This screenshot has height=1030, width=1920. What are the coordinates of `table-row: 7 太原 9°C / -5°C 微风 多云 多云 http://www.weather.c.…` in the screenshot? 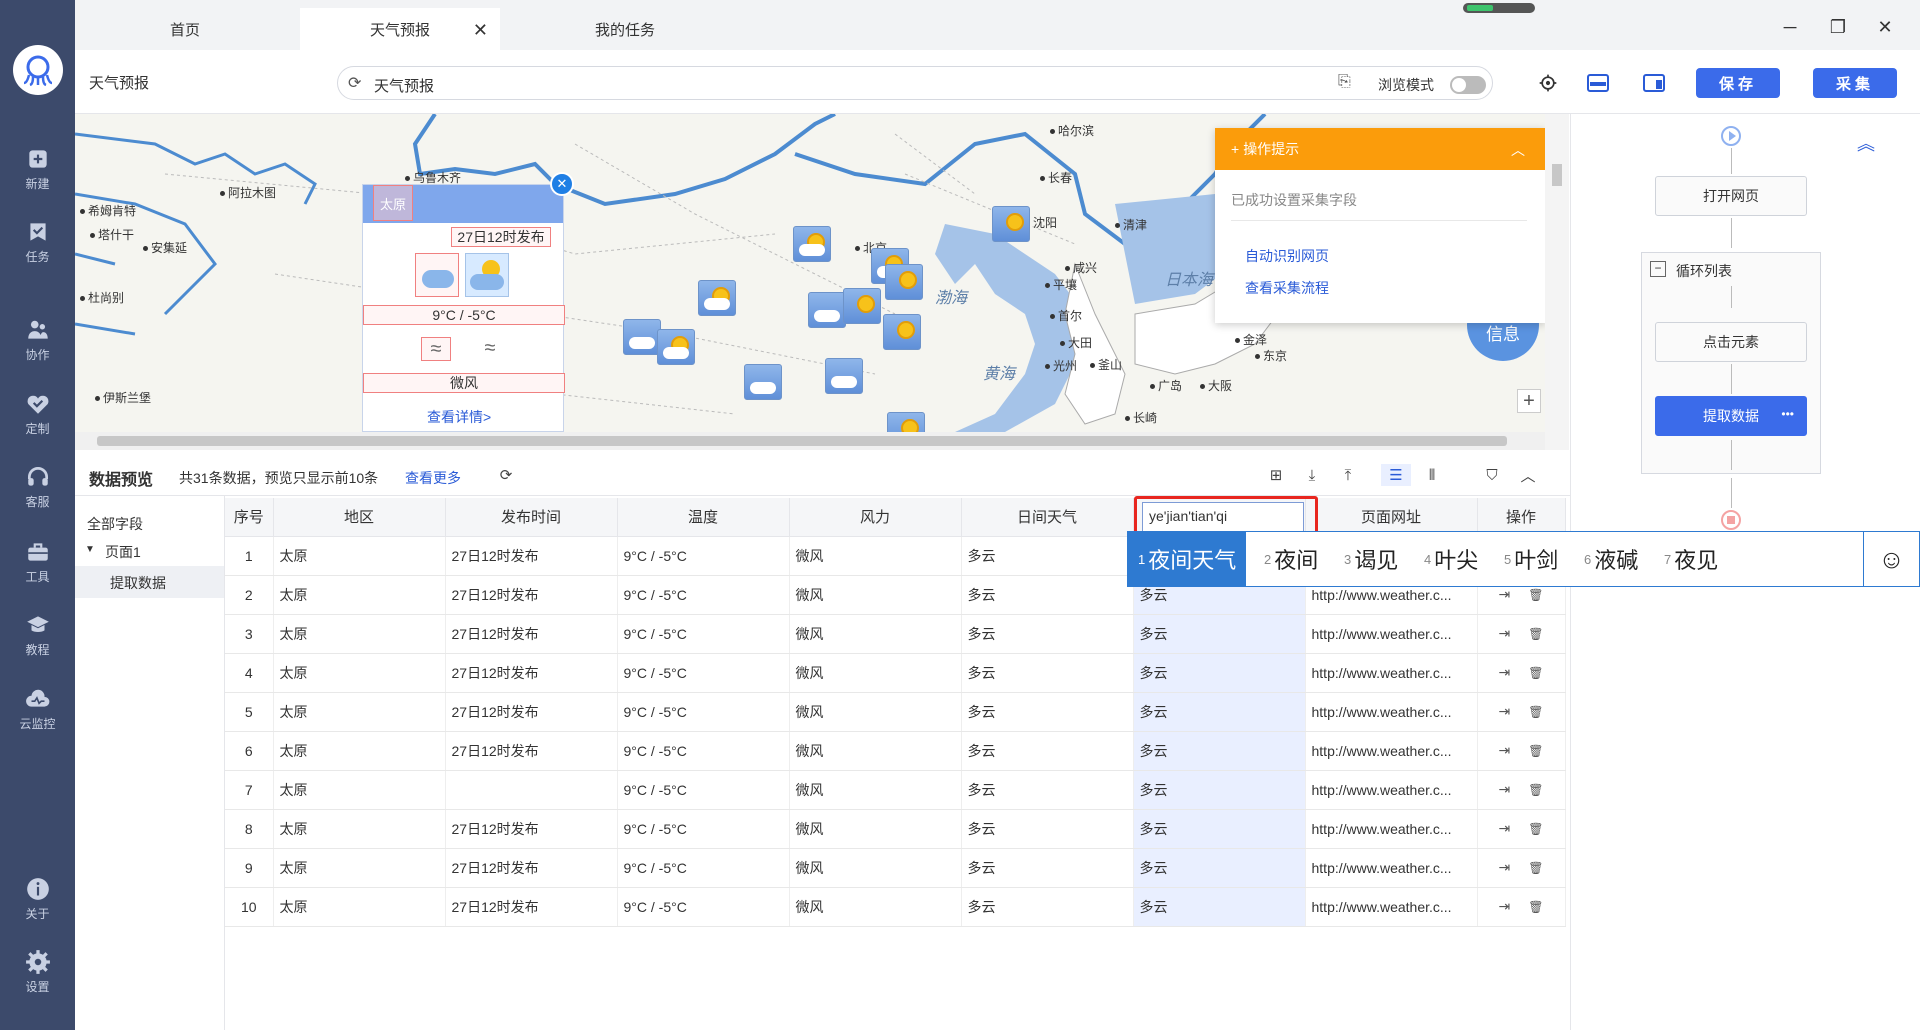 It's located at (895, 790).